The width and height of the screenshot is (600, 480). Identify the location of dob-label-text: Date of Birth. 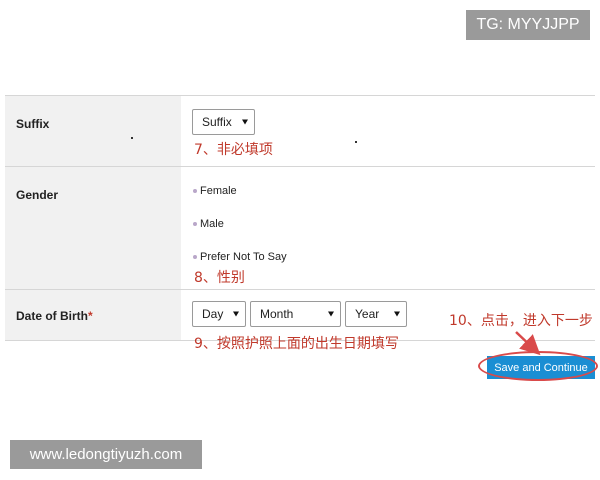
(52, 316).